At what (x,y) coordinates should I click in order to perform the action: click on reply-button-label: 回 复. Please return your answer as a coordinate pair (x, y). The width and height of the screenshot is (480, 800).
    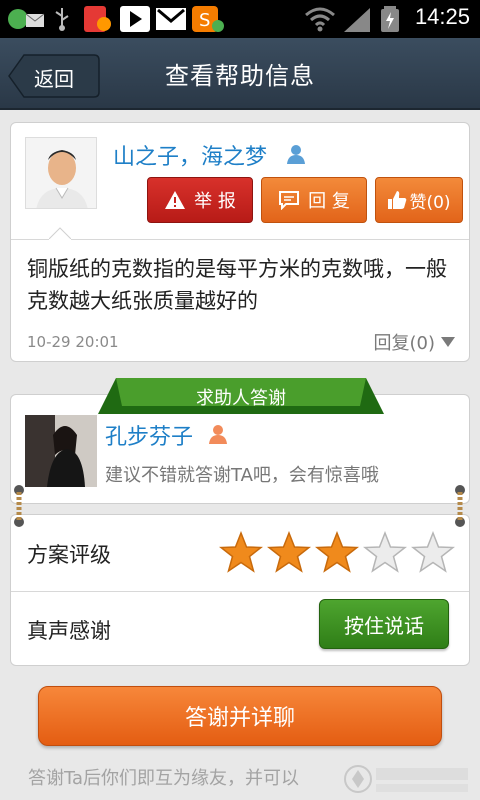
    Looking at the image, I should click on (329, 201).